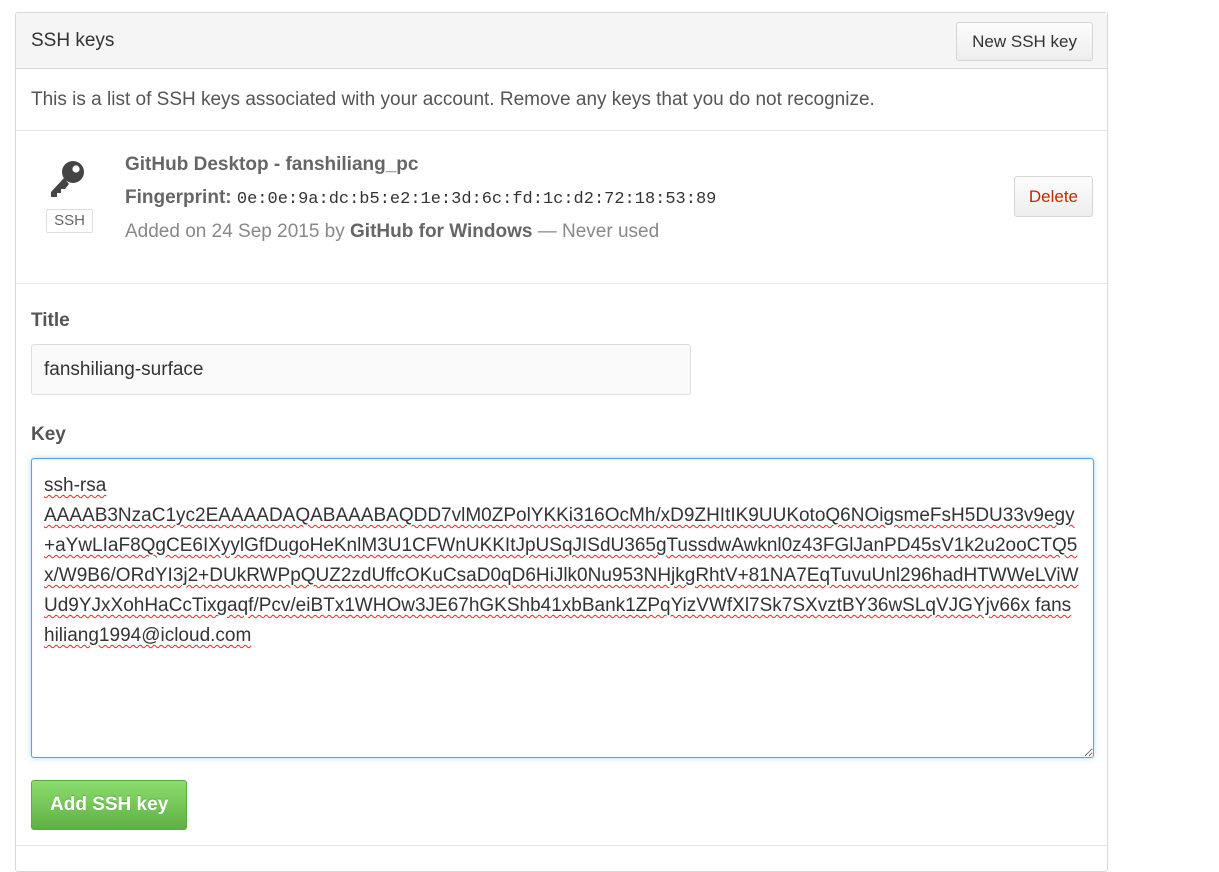 The height and width of the screenshot is (872, 1219). What do you see at coordinates (441, 231) in the screenshot?
I see `added-by: GitHub for Windows` at bounding box center [441, 231].